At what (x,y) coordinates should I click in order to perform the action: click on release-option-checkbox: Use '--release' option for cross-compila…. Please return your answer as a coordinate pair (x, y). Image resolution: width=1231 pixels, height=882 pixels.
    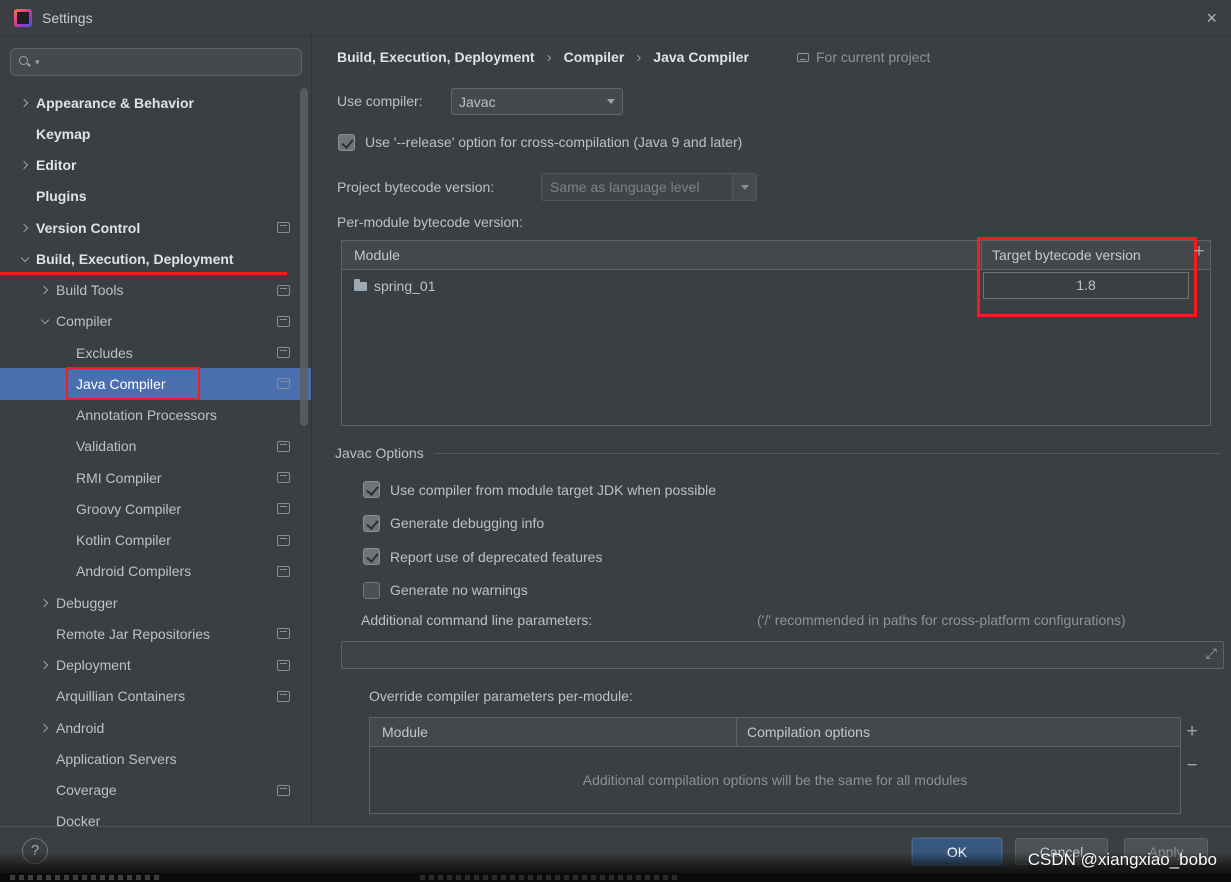
    Looking at the image, I should click on (540, 142).